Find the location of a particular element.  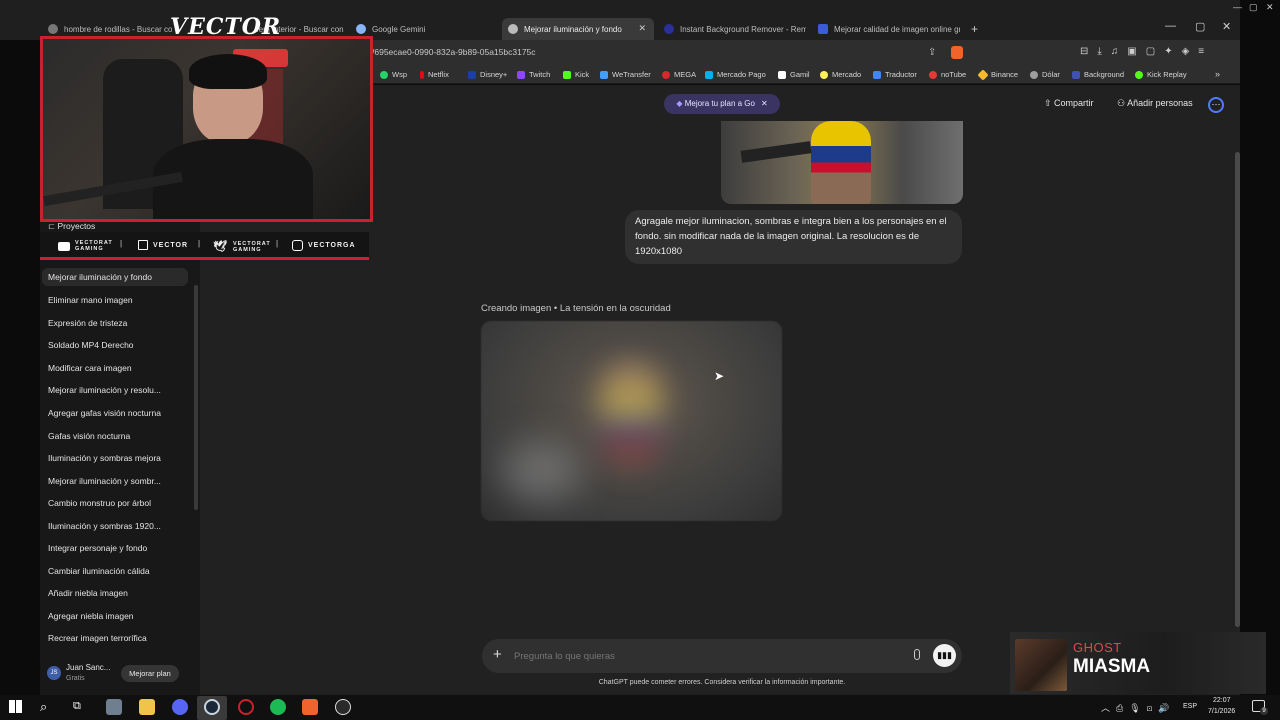

bookmark-mercado: Mercado is located at coordinates (840, 74).